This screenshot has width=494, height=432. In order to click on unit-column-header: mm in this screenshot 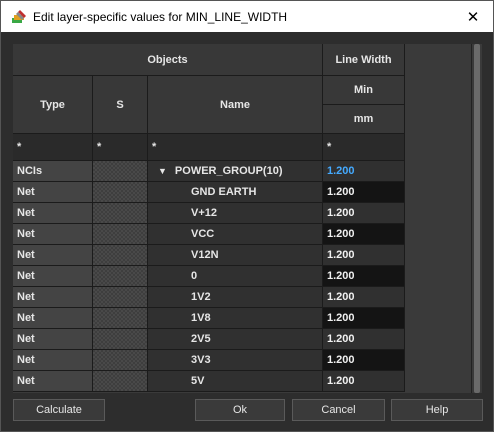, I will do `click(364, 119)`.